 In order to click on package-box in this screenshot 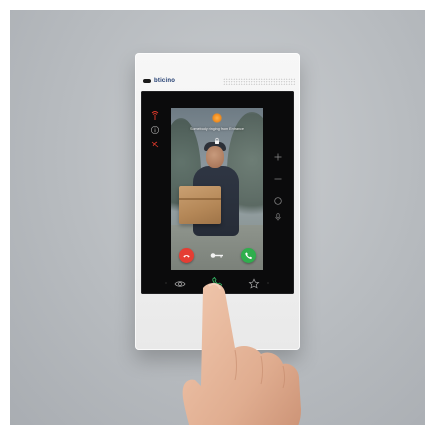, I will do `click(200, 205)`.